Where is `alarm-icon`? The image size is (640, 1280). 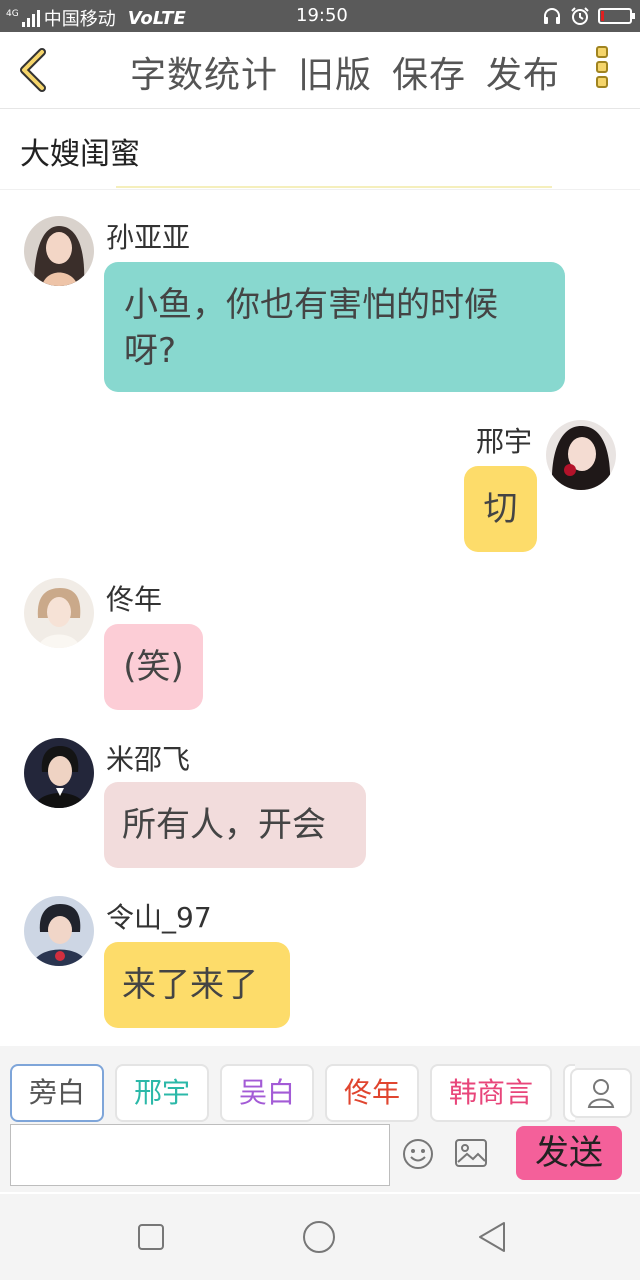
alarm-icon is located at coordinates (580, 16).